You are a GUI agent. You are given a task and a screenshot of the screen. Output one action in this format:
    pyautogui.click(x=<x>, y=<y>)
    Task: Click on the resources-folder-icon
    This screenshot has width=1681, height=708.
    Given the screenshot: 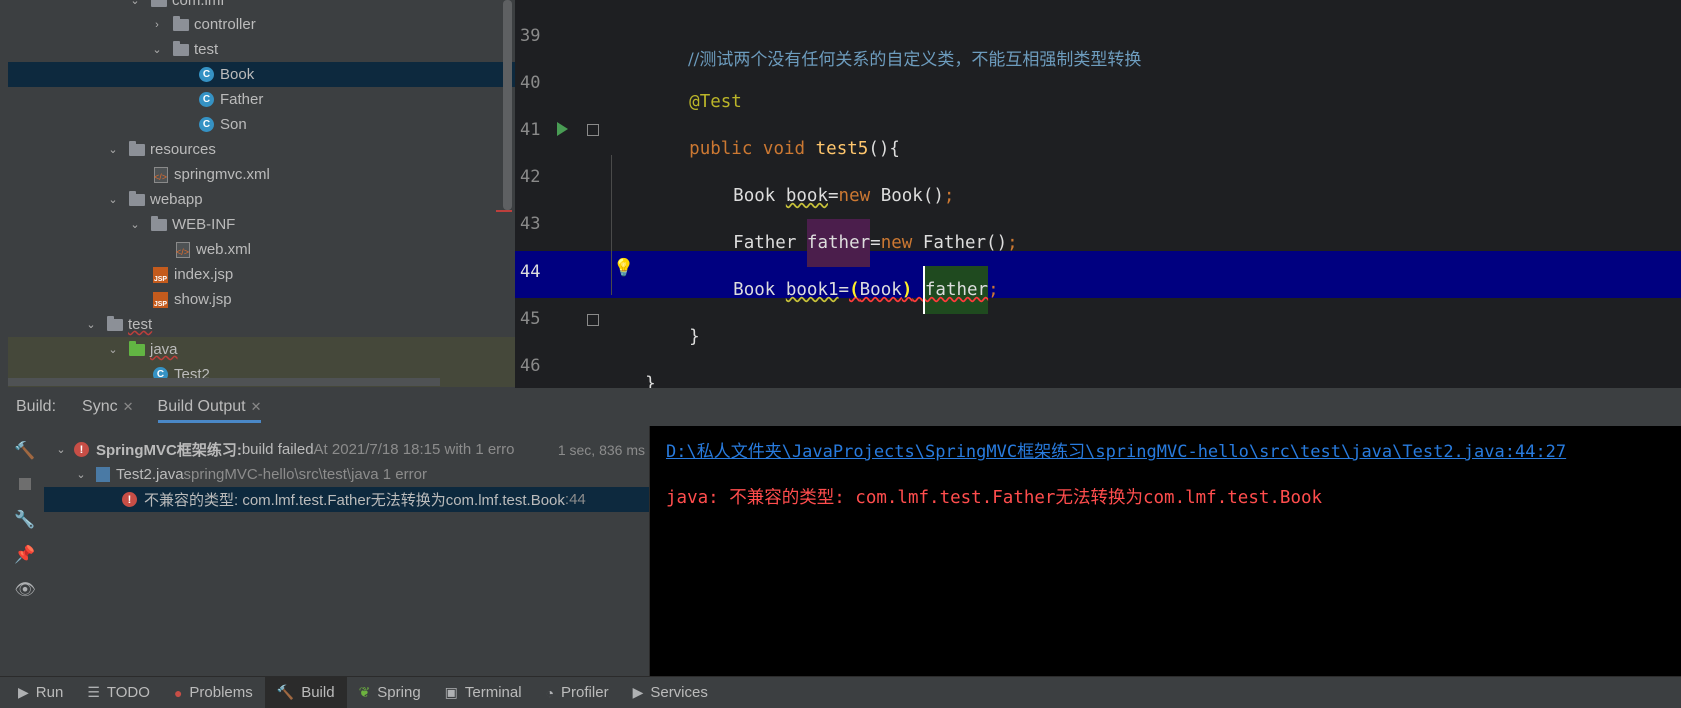 What is the action you would take?
    pyautogui.click(x=136, y=149)
    